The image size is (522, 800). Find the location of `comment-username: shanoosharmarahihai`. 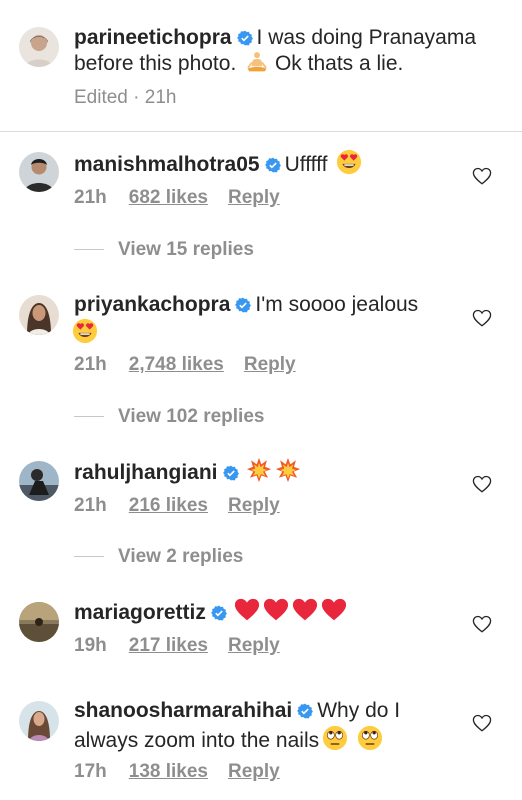

comment-username: shanoosharmarahihai is located at coordinates (183, 710).